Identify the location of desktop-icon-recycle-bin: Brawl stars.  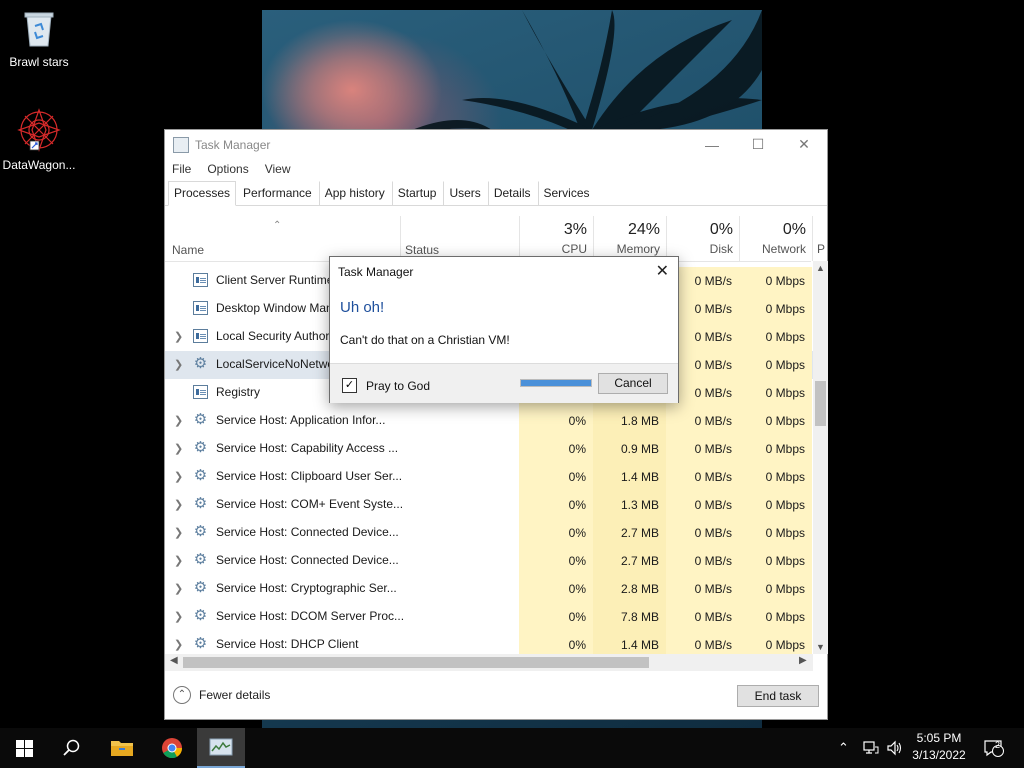
(39, 38).